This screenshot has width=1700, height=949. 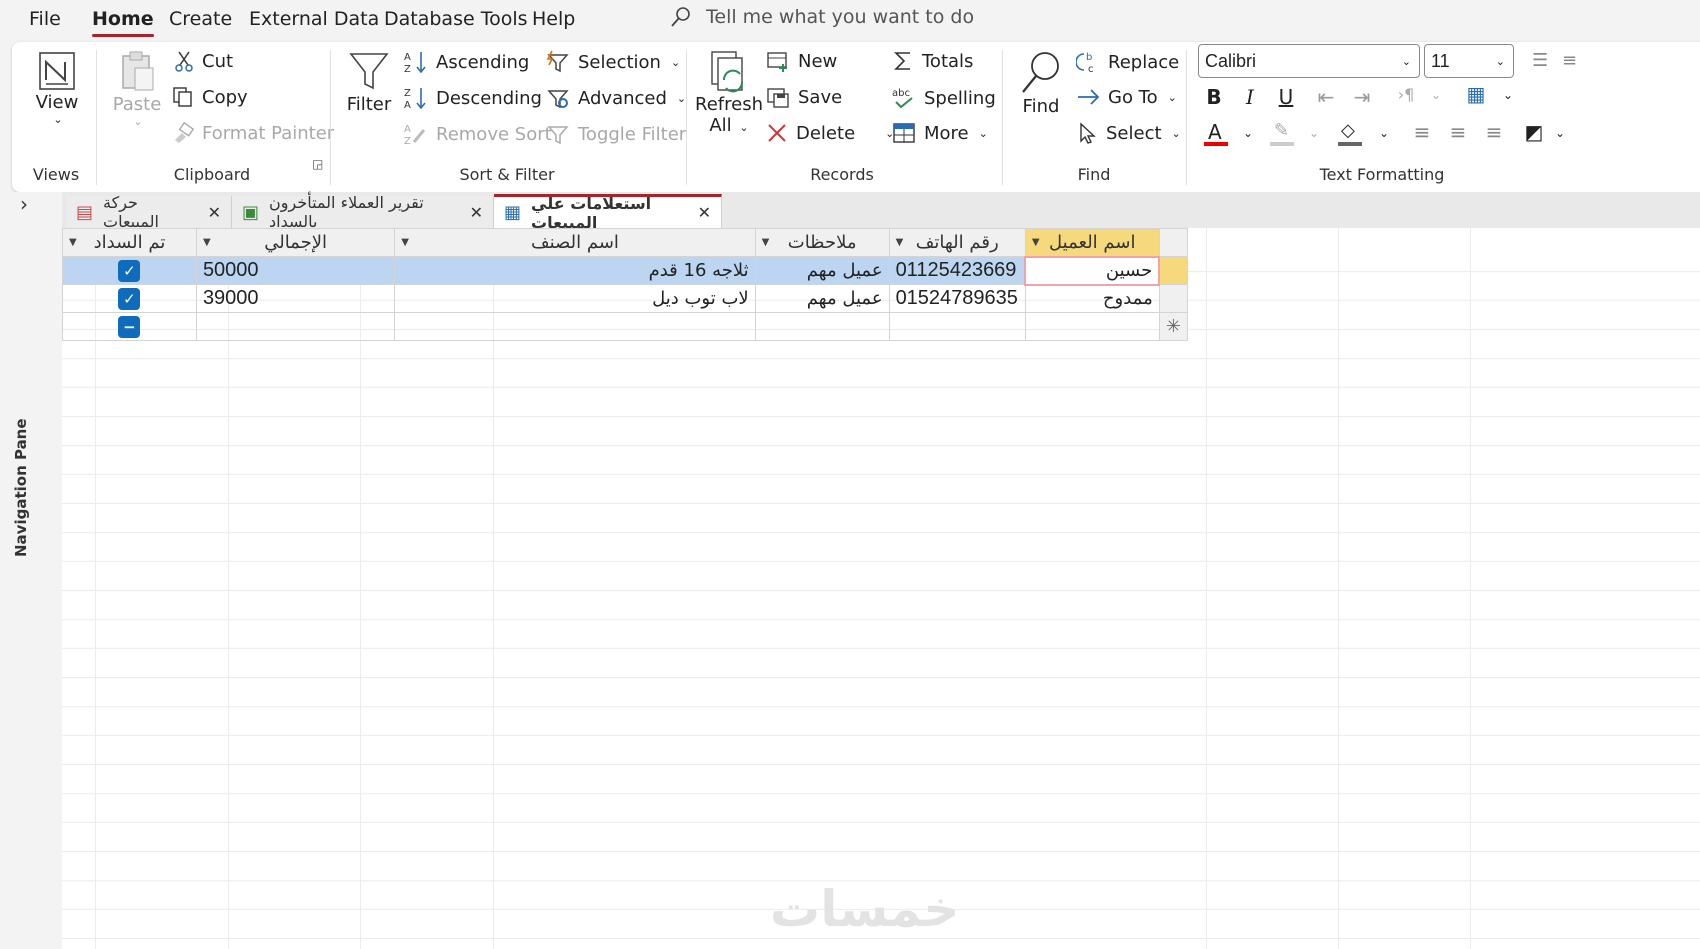 I want to click on remove-sort-button: AZ Remove Sort, so click(x=478, y=134).